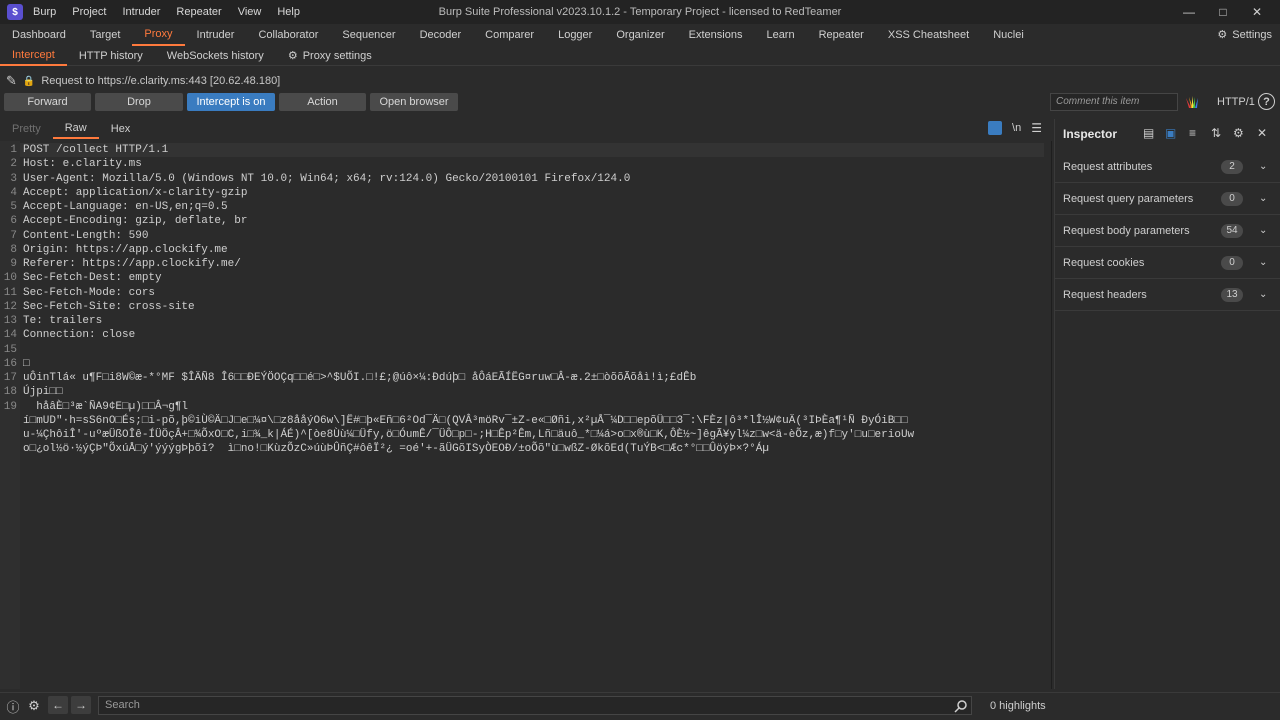 This screenshot has height=720, width=1280. Describe the element at coordinates (928, 35) in the screenshot. I see `tab-xss-cheatsheet: XSS Cheatsheet` at that location.